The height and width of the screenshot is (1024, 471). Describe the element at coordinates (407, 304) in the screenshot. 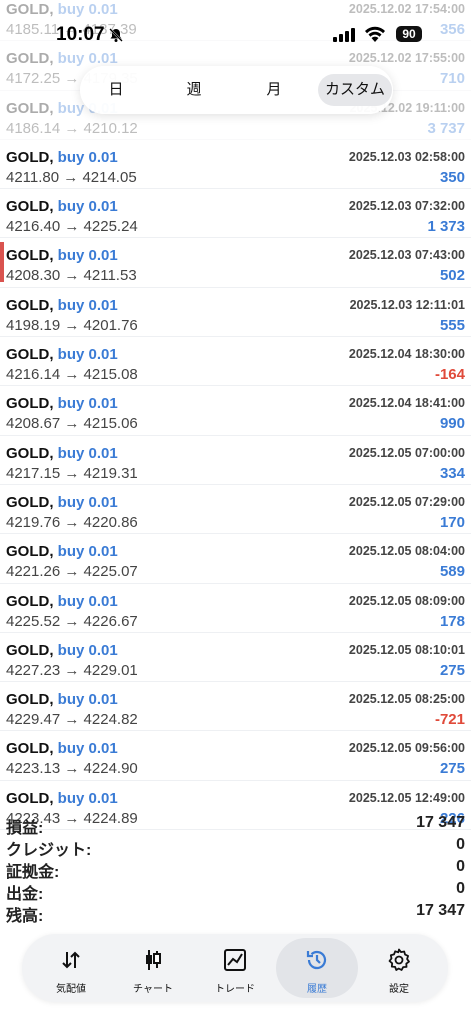

I see `trade-date: 2025.12.03 12:11:01` at that location.